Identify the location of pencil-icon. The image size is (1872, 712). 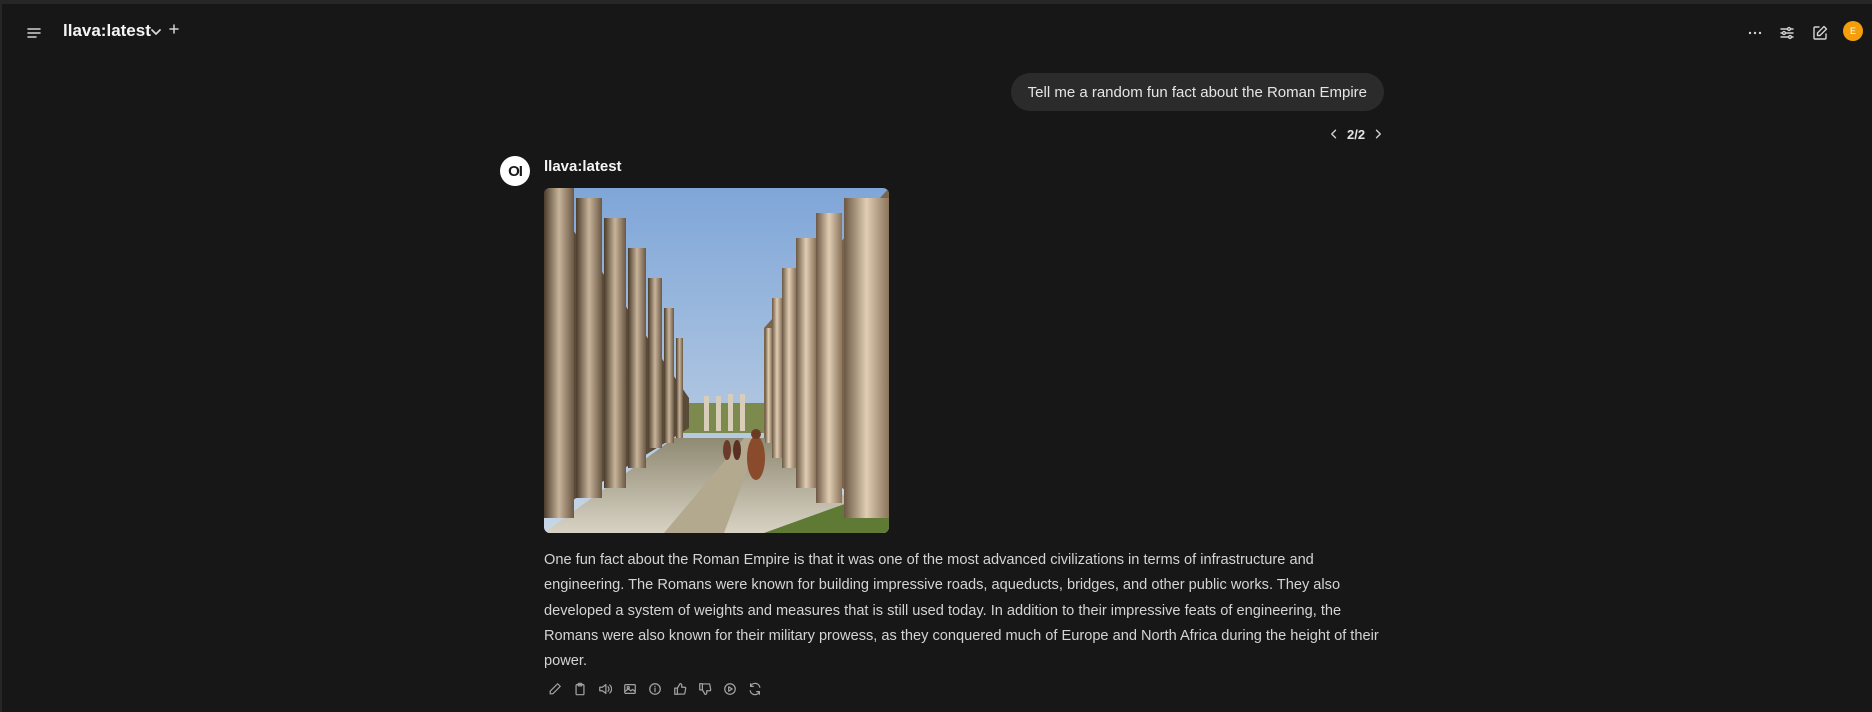
(555, 689).